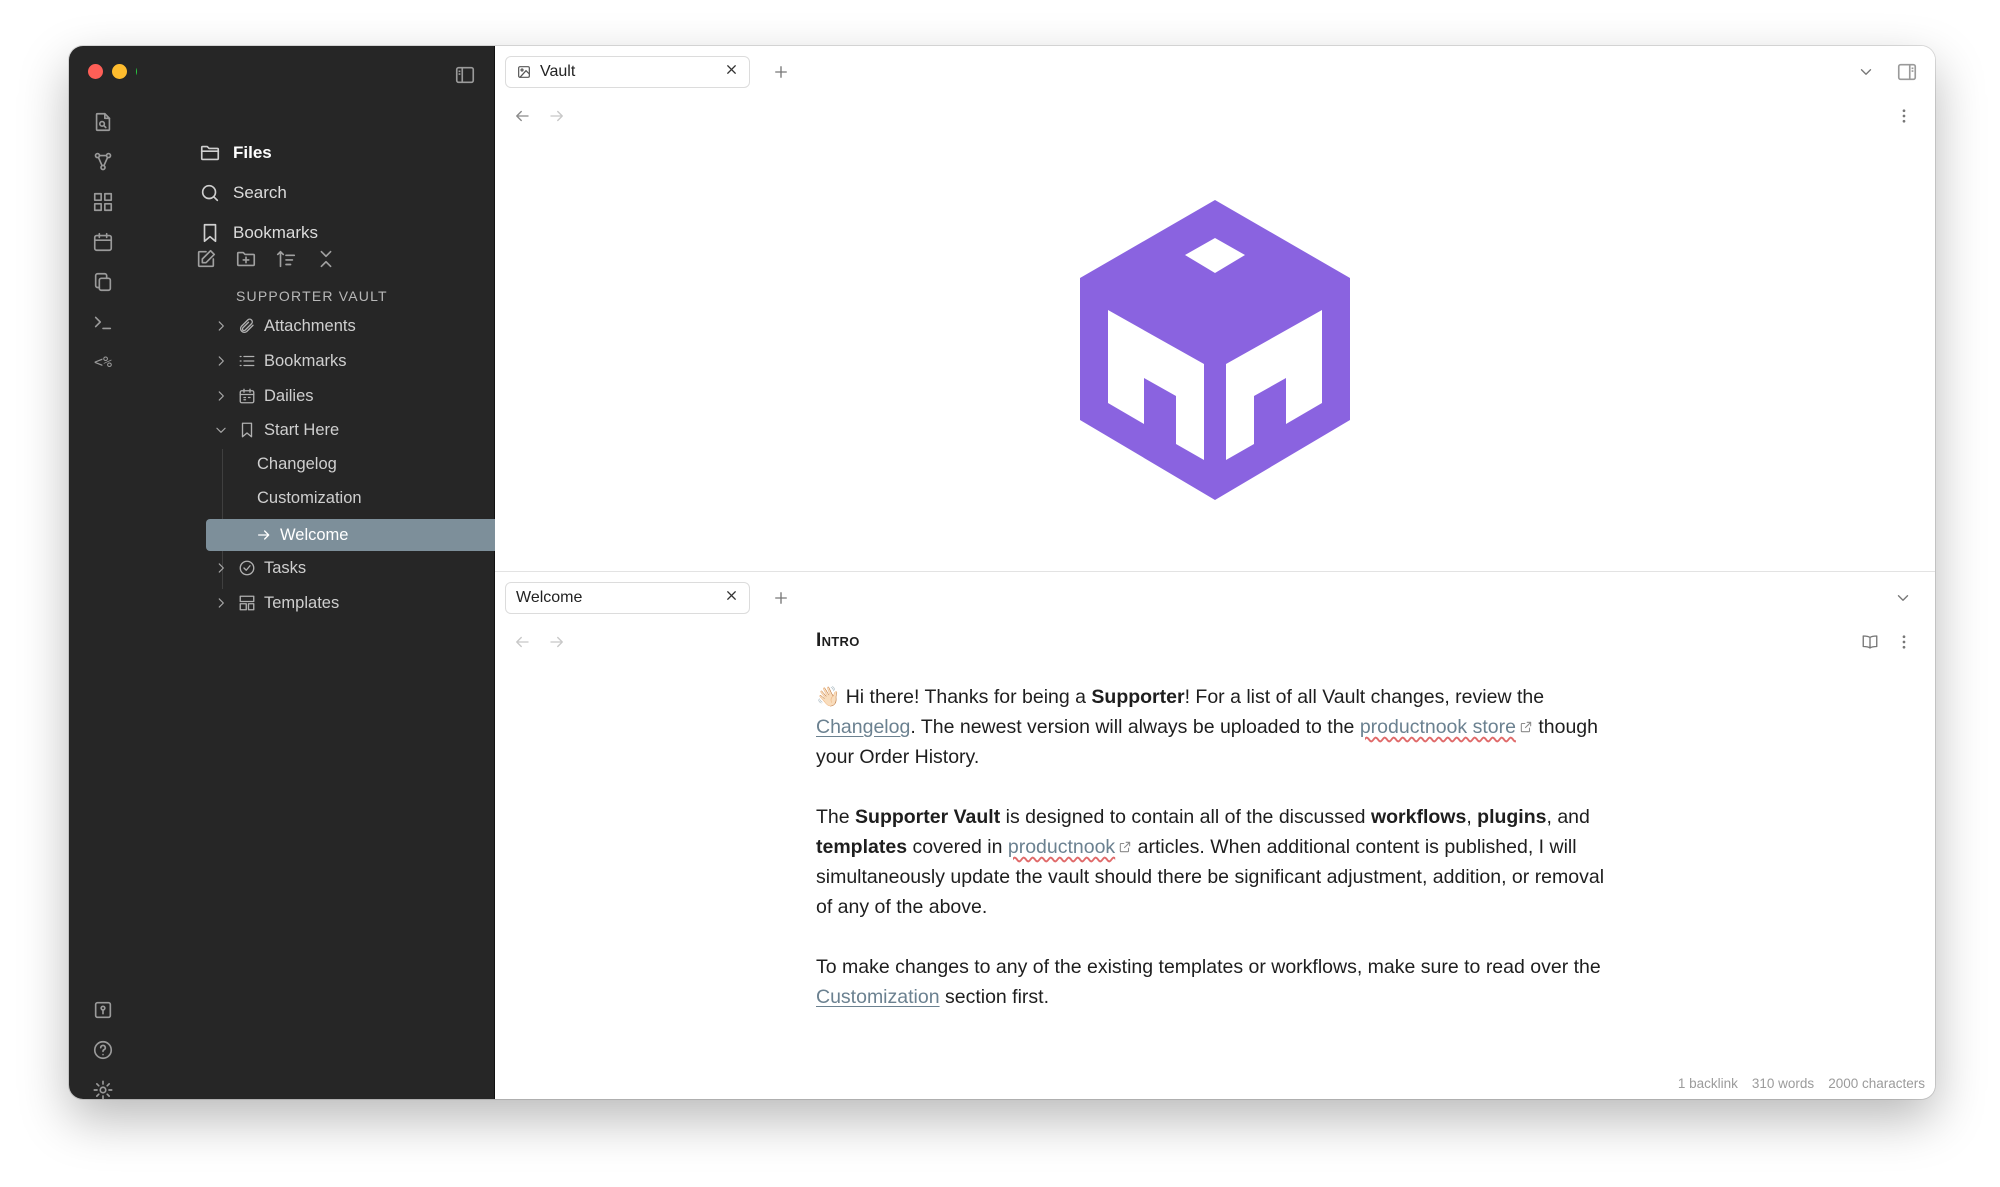  I want to click on help-icon, so click(103, 1050).